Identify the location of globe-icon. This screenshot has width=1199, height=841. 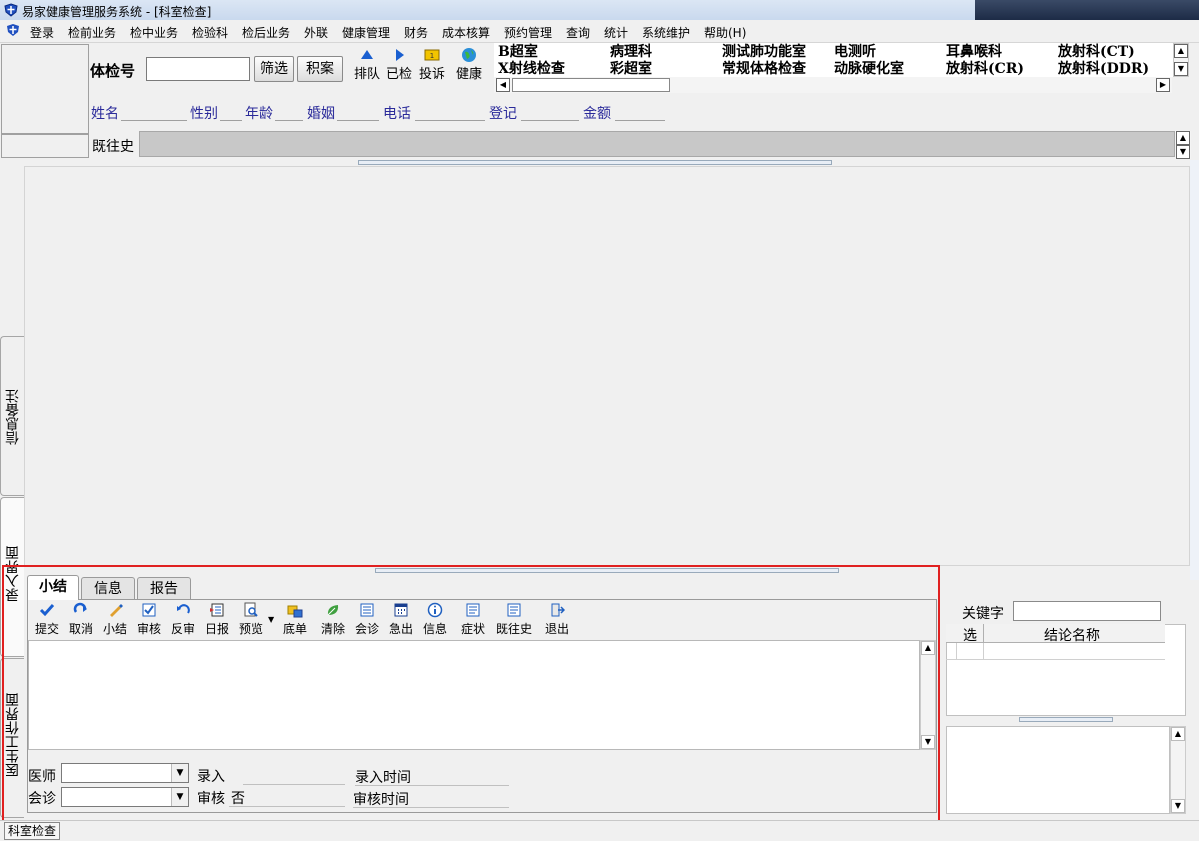
(469, 55).